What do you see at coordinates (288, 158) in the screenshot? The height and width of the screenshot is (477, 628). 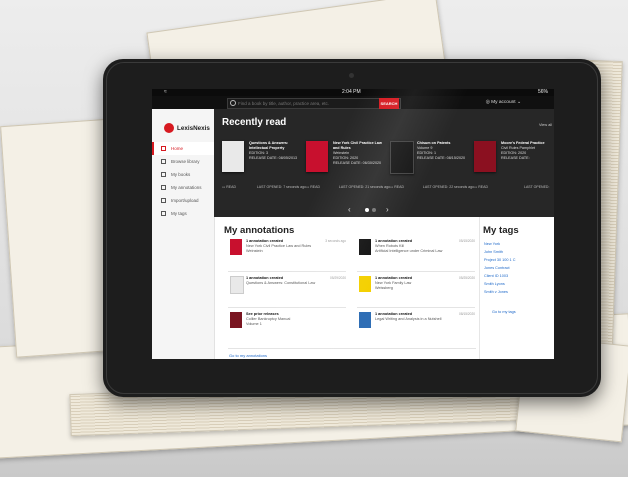 I see `release-value: 08/05/2013` at bounding box center [288, 158].